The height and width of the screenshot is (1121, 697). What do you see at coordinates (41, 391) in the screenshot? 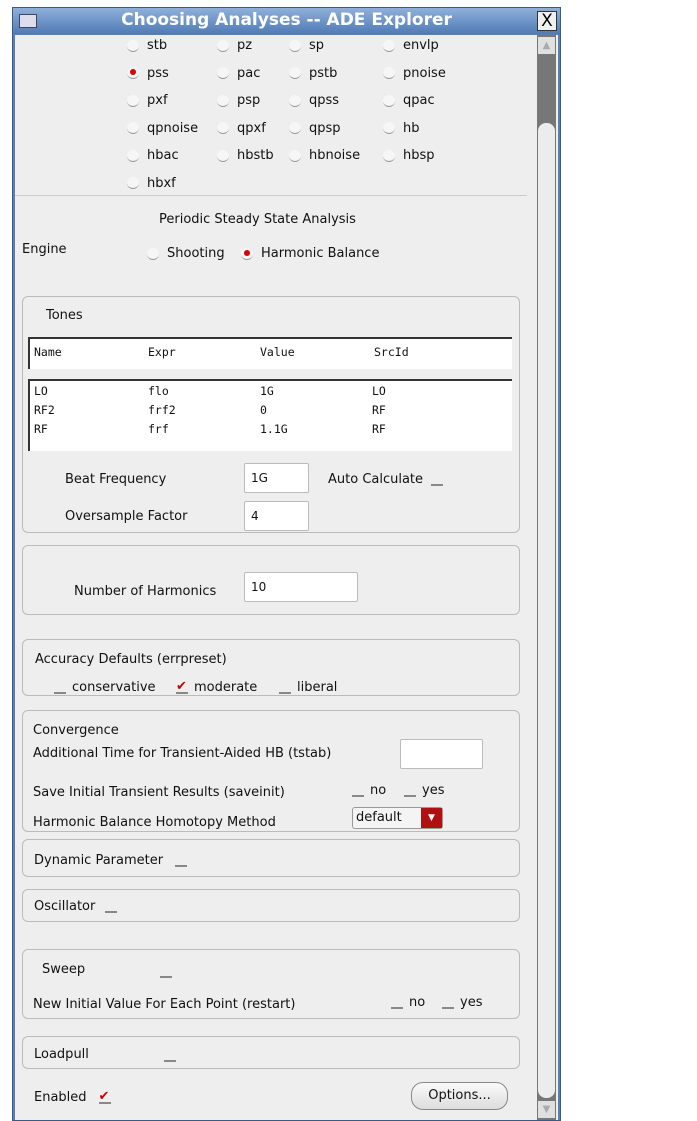
I see `table-cell: LO` at bounding box center [41, 391].